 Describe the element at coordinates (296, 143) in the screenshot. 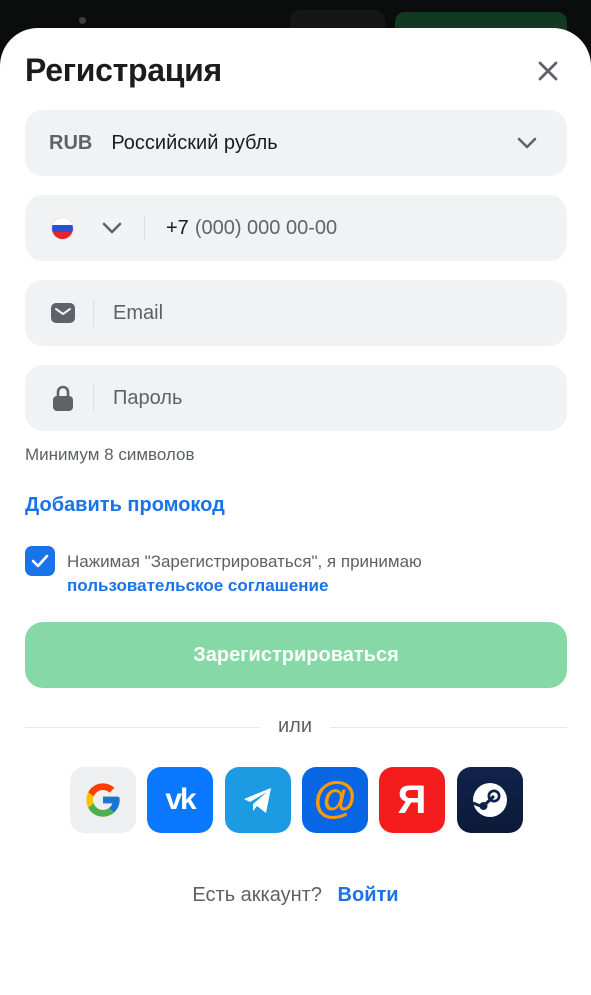

I see `currency-select: RUB Российский рубль` at that location.